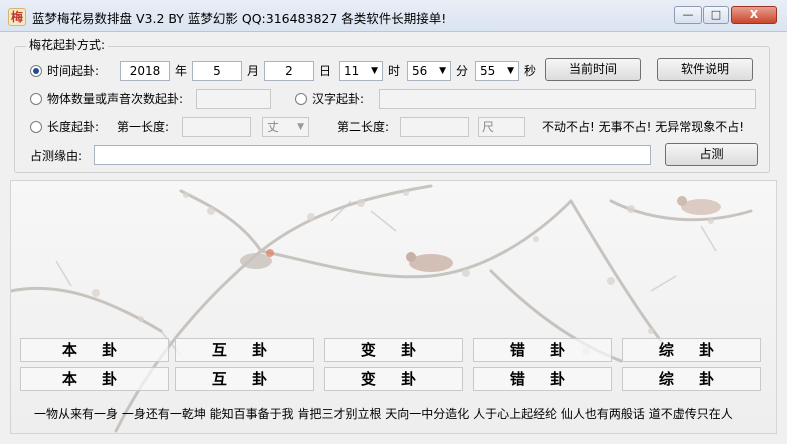 The height and width of the screenshot is (444, 787). What do you see at coordinates (338, 99) in the screenshot?
I see `hanzi-method-label: 汉字起卦:` at bounding box center [338, 99].